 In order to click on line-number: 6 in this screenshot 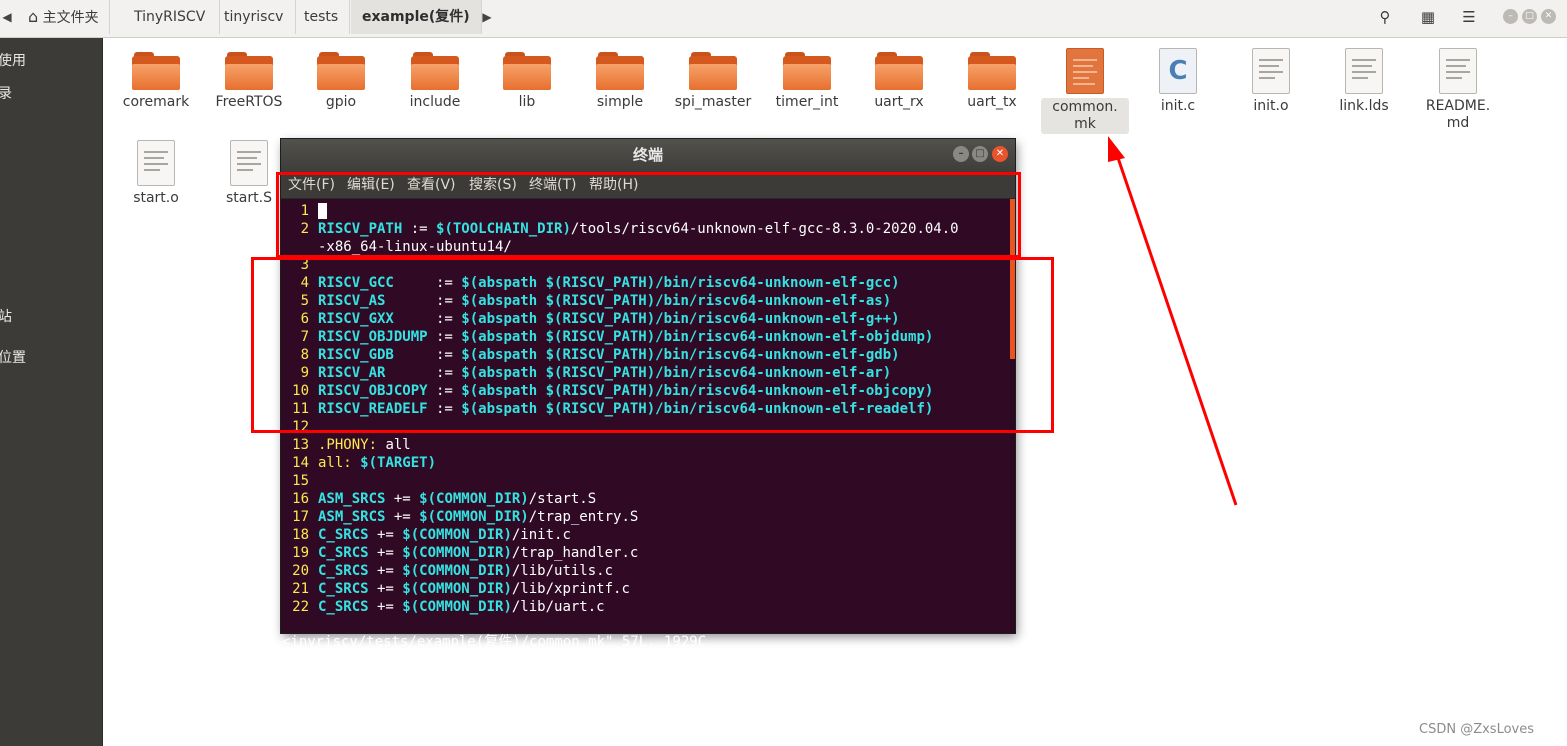, I will do `click(304, 319)`.